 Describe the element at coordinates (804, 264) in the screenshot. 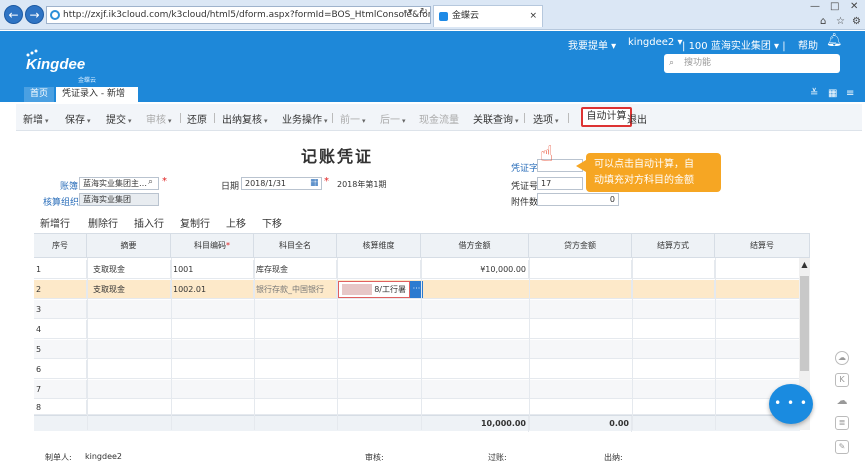

I see `scroll-up-icon: ▲` at that location.